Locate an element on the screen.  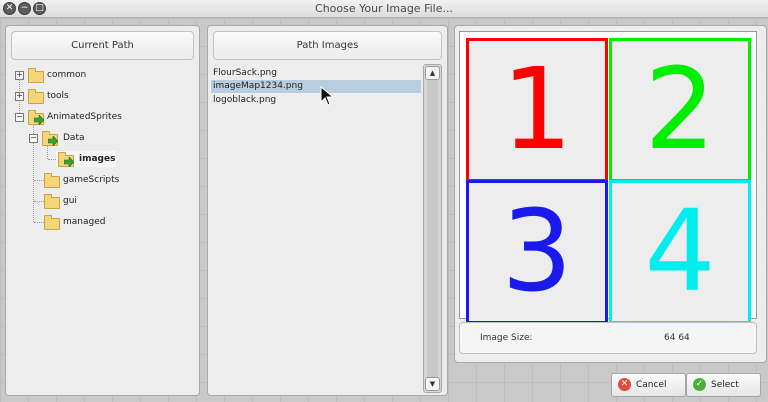
mouse-cursor-icon is located at coordinates (327, 96).